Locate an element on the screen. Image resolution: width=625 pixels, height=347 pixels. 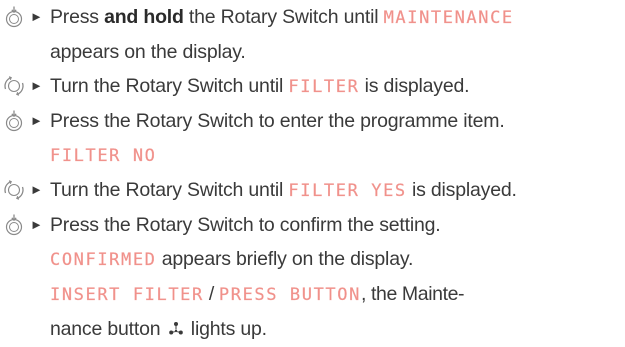
step-text: / is located at coordinates (211, 294).